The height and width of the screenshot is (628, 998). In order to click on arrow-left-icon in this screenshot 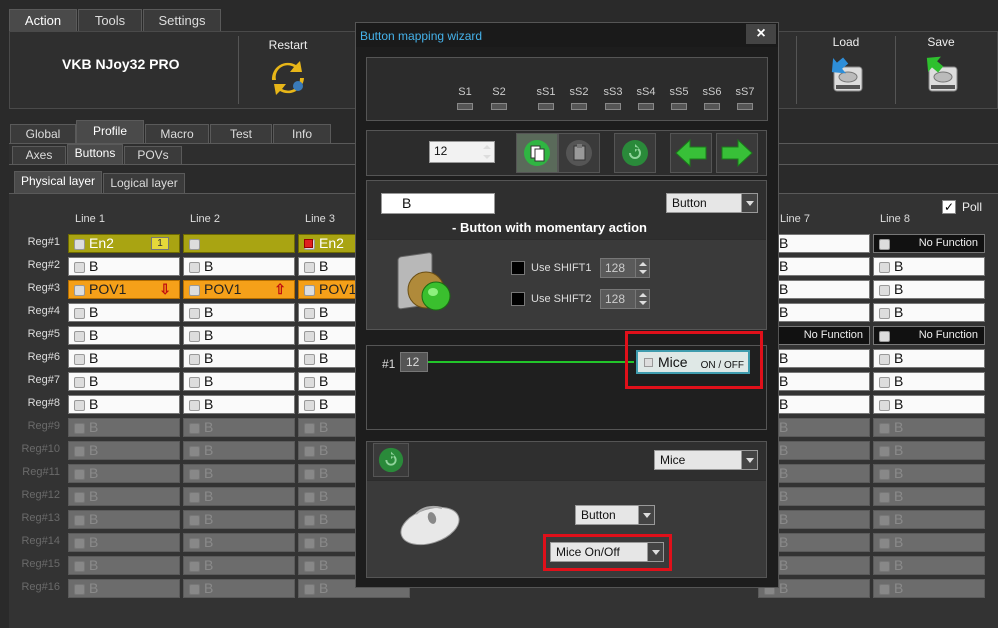, I will do `click(691, 153)`.